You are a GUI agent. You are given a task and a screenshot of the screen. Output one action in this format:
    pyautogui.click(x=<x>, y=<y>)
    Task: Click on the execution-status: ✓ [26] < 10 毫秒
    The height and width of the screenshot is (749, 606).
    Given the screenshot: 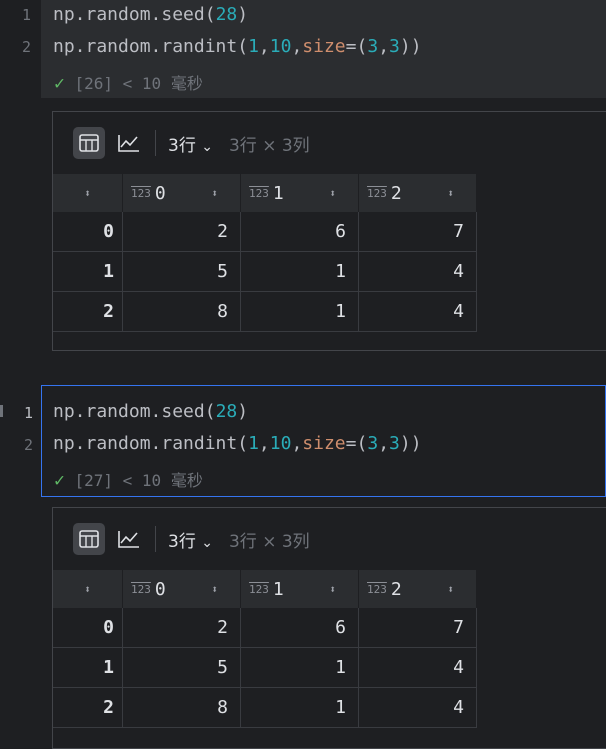 What is the action you would take?
    pyautogui.click(x=128, y=82)
    